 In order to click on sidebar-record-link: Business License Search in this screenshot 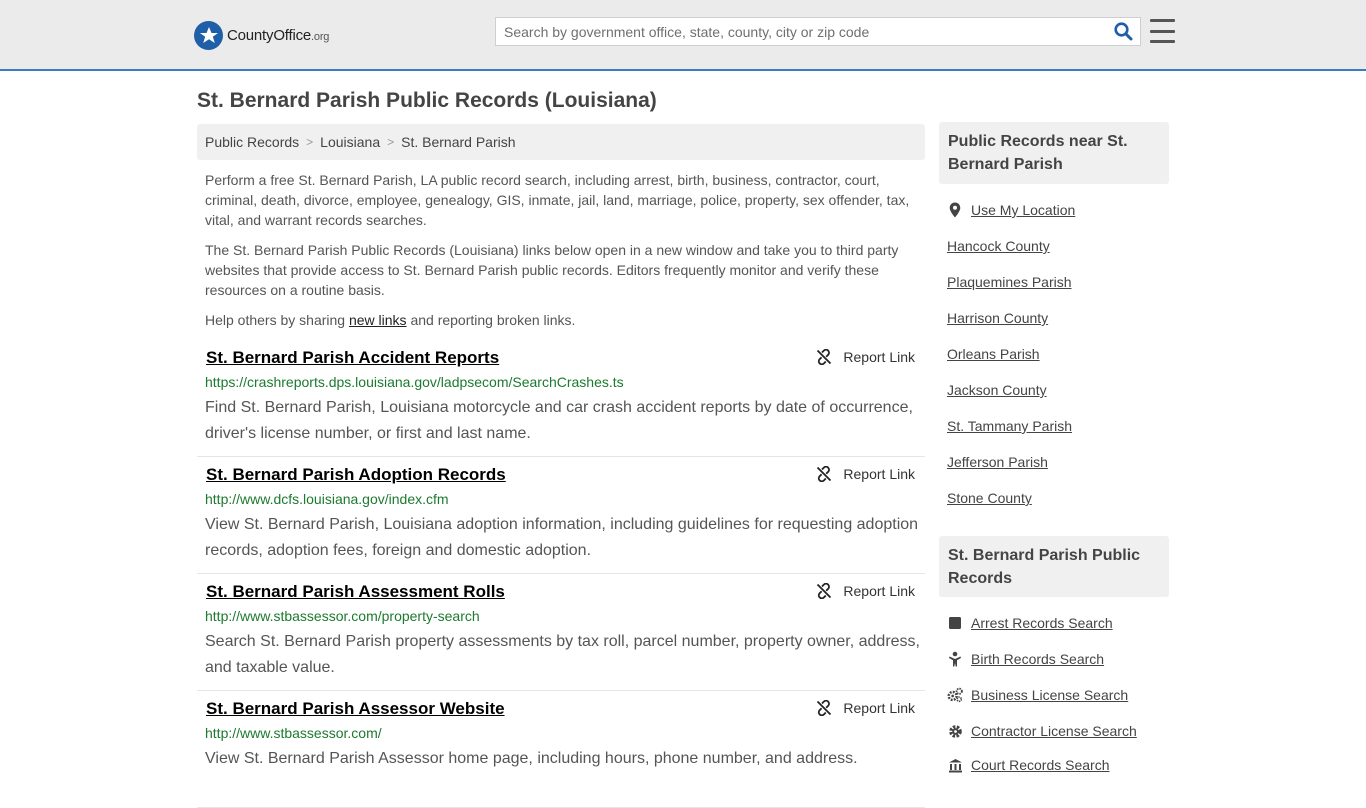, I will do `click(1037, 695)`.